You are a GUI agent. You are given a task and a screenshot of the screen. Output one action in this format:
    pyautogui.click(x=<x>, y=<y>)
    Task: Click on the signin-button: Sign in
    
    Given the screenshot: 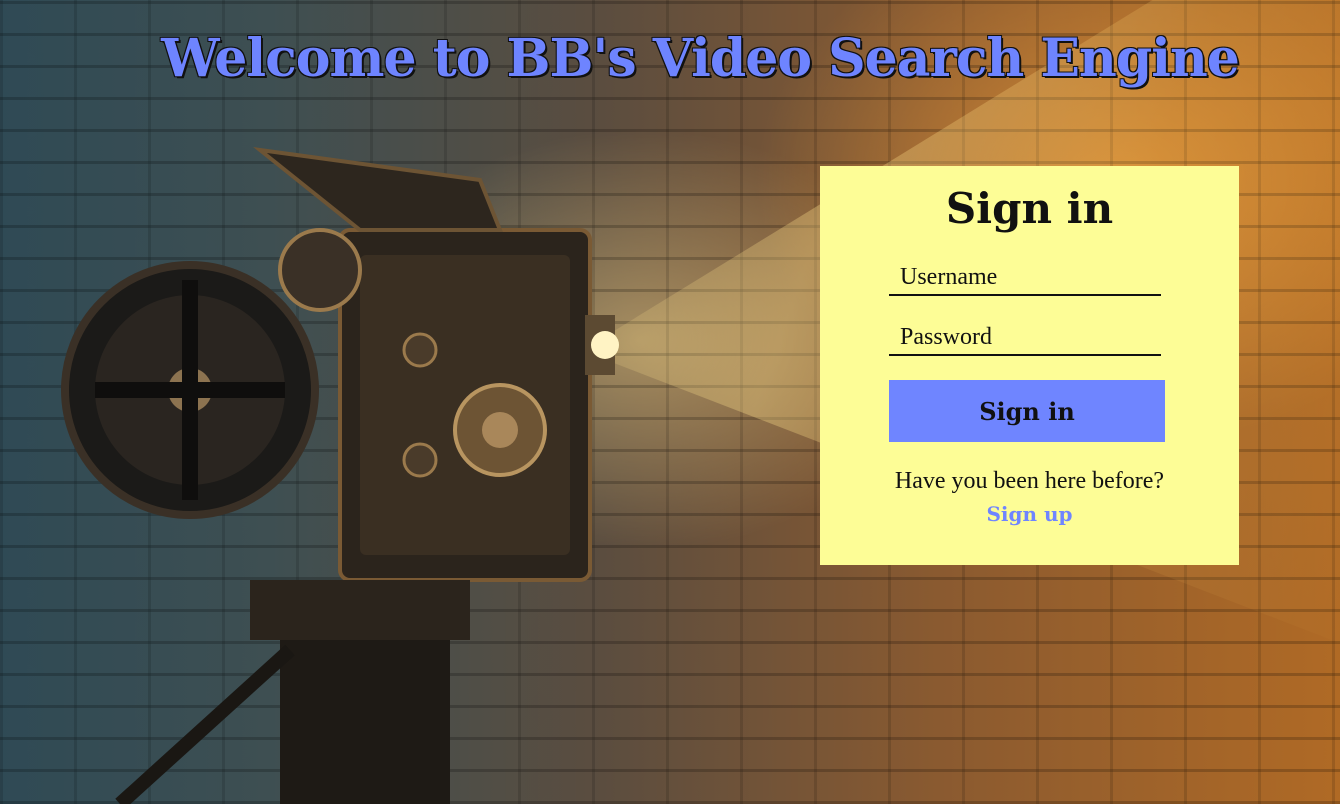 What is the action you would take?
    pyautogui.click(x=1027, y=411)
    